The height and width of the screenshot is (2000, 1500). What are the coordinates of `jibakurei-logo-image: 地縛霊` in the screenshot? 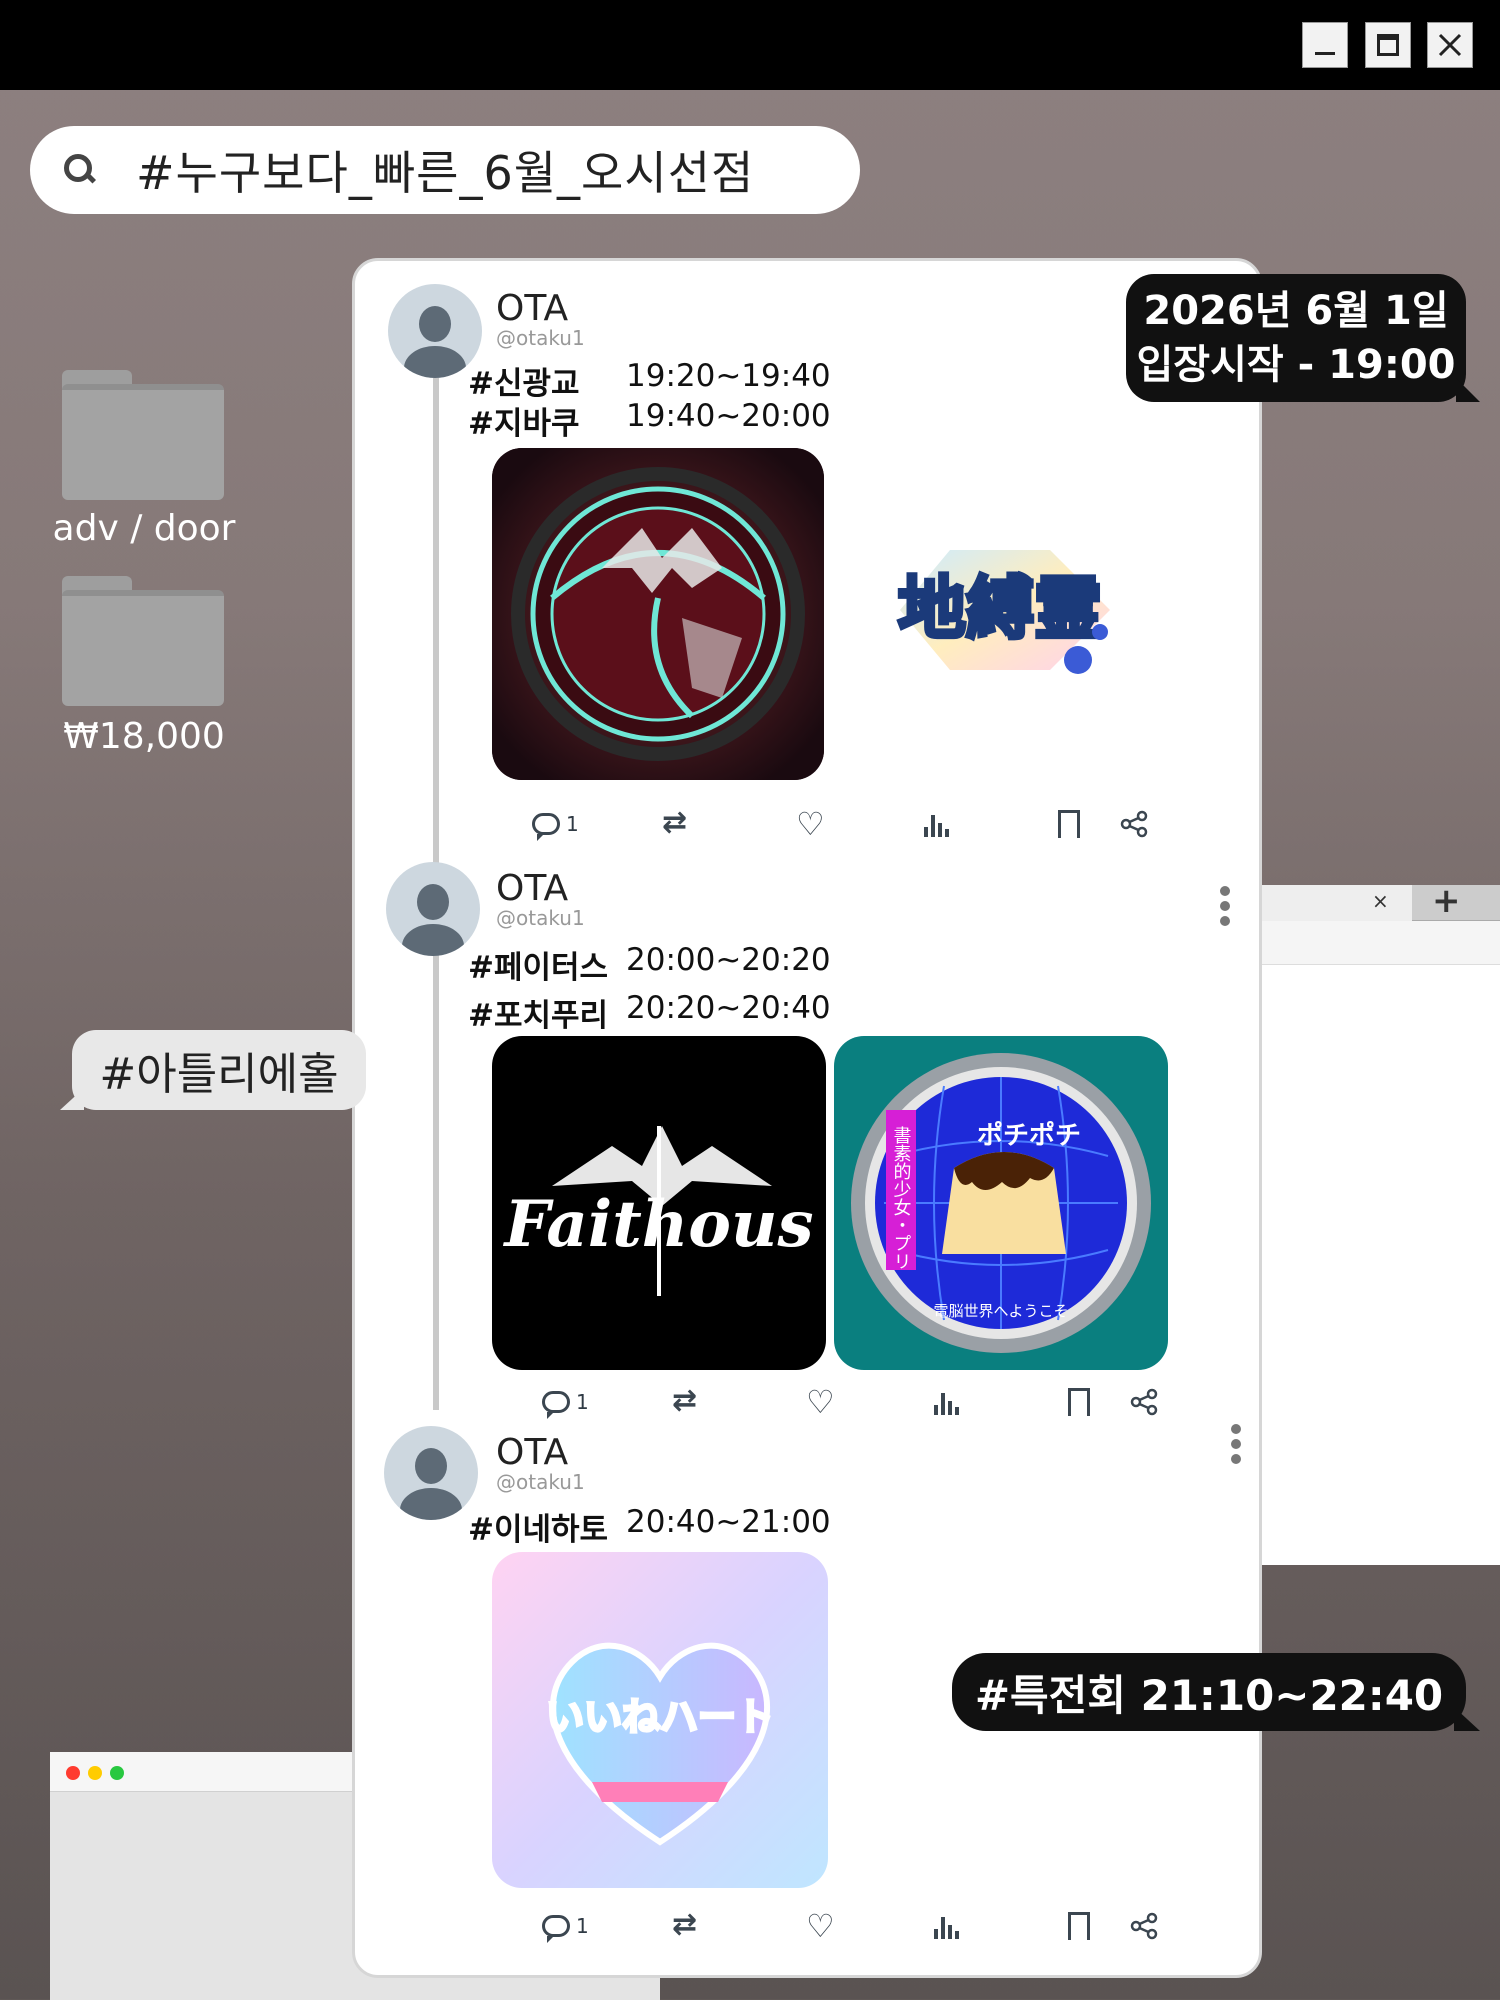 It's located at (1000, 610).